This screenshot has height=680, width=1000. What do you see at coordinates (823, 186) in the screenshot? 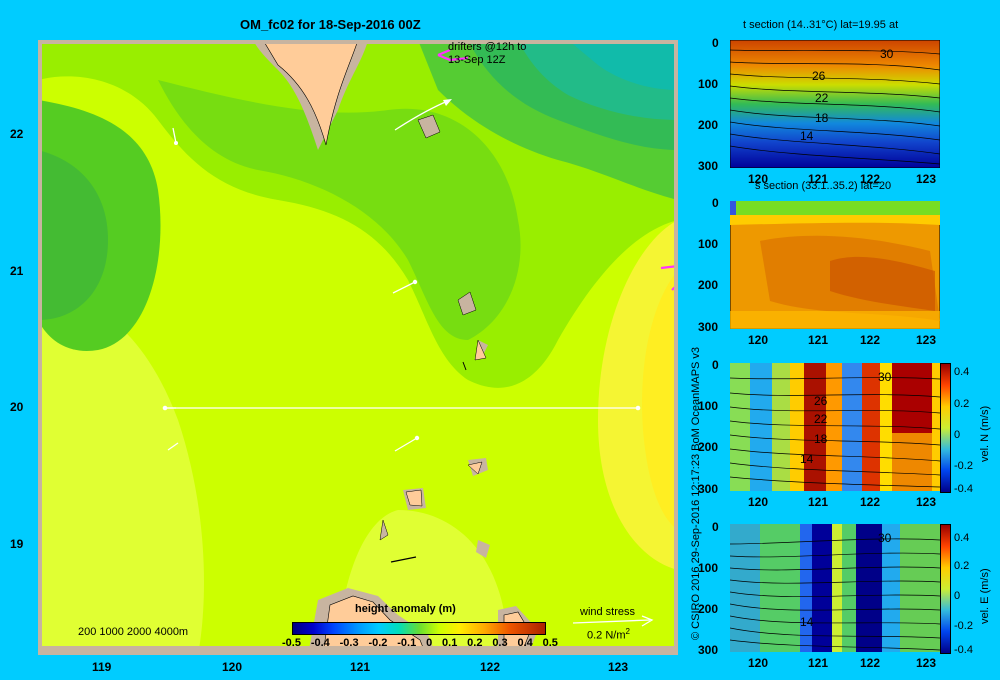
I see `s-section-title: s section (33.1..35.2) lat=20` at bounding box center [823, 186].